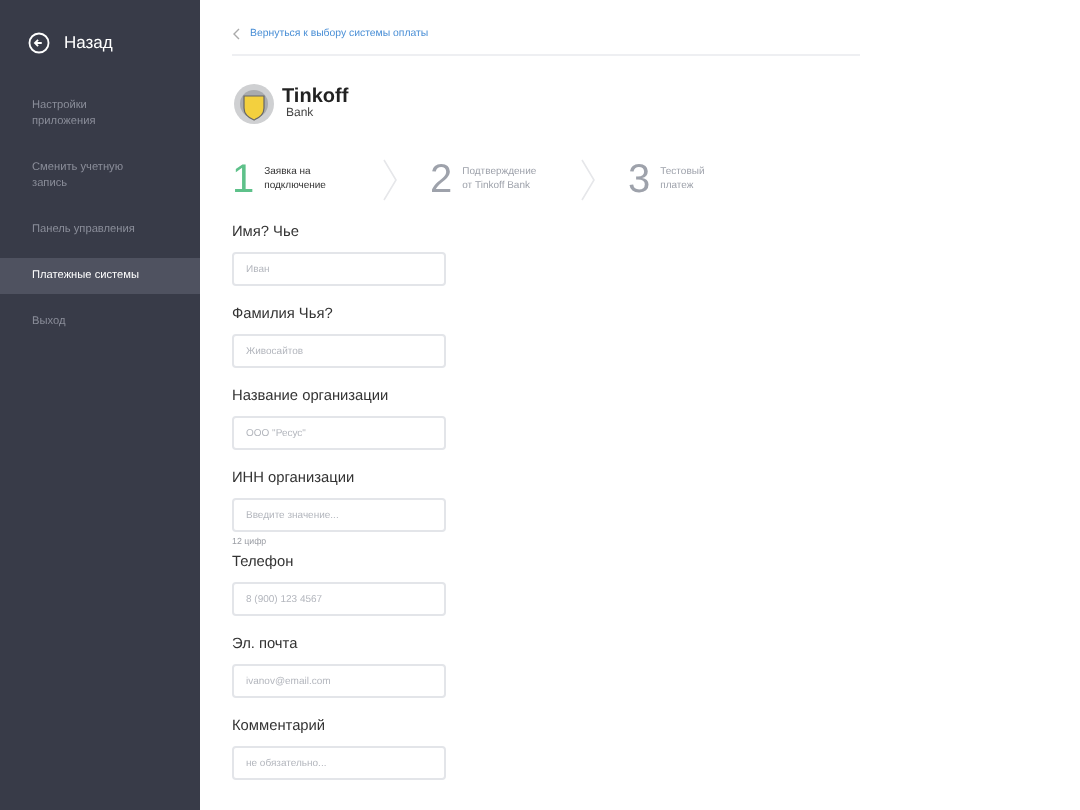  I want to click on back-button: Назад, so click(100, 42).